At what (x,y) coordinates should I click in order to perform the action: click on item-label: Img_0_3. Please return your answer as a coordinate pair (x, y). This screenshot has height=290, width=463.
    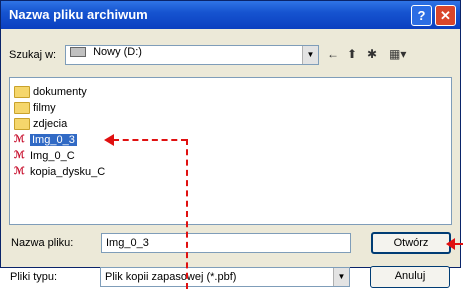
    Looking at the image, I should click on (53, 140).